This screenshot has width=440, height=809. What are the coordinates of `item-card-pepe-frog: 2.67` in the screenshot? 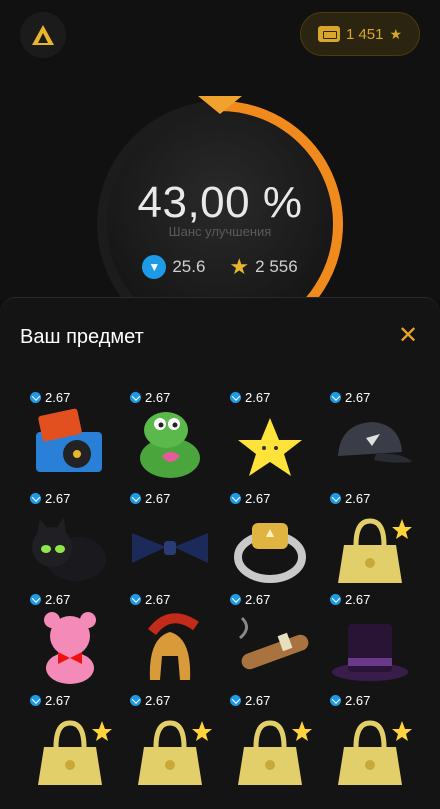 It's located at (172, 432).